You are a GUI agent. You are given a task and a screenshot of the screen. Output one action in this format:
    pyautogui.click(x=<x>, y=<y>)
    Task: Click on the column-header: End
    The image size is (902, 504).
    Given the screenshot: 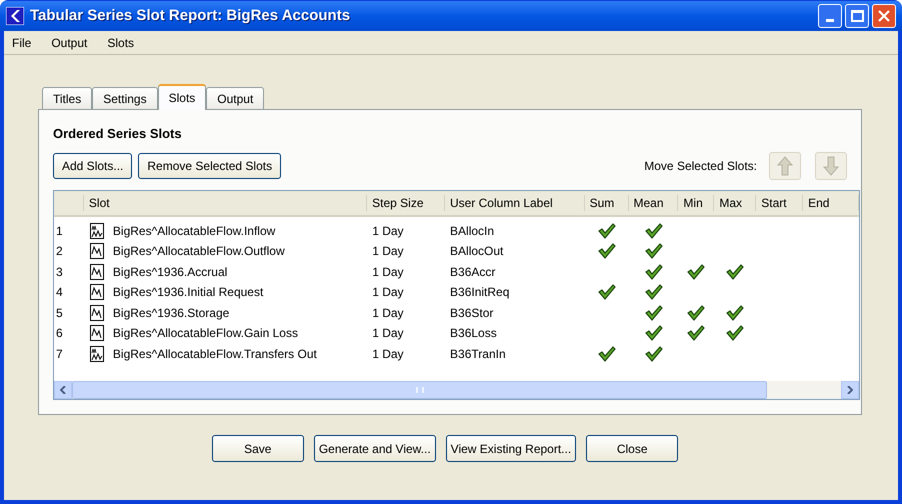 What is the action you would take?
    pyautogui.click(x=831, y=202)
    